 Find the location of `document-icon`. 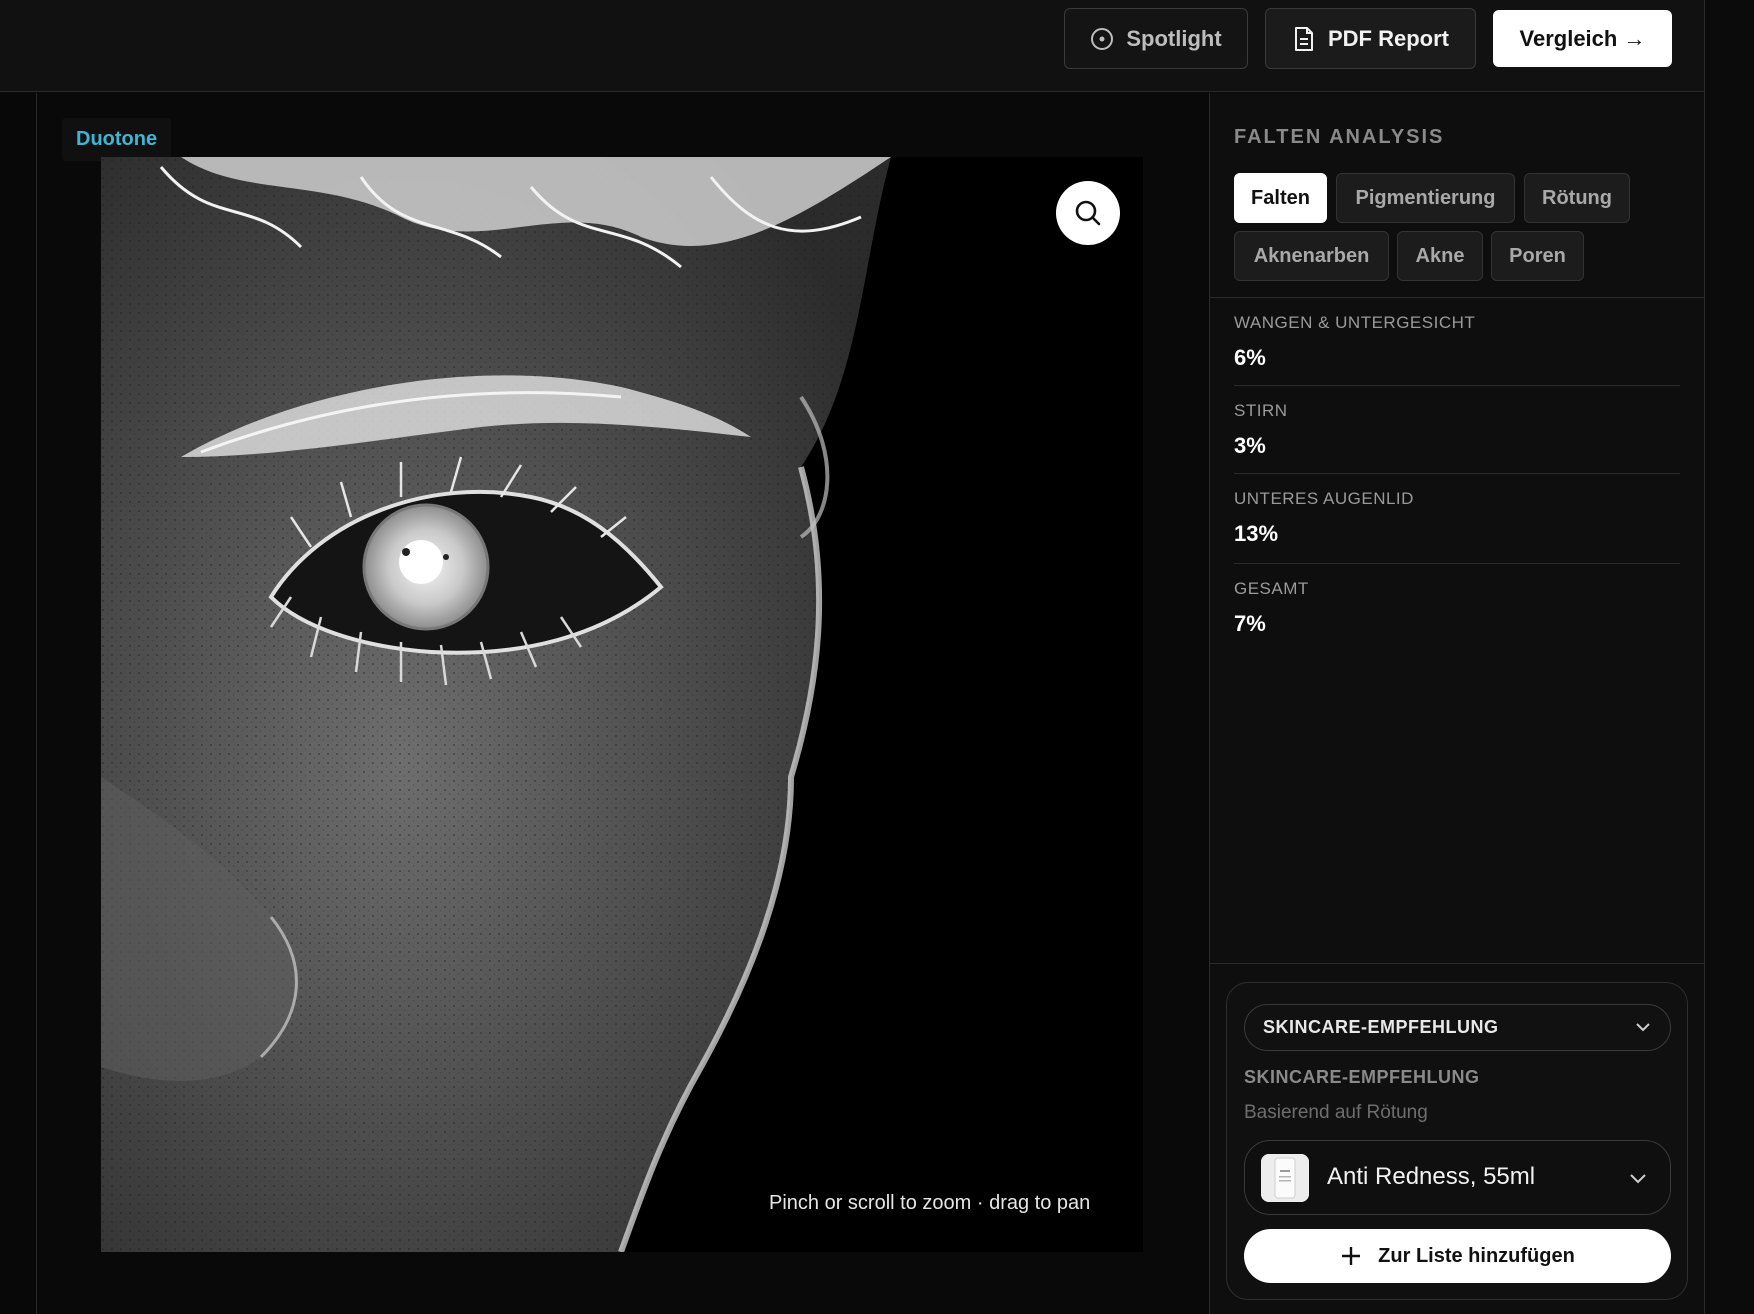

document-icon is located at coordinates (1304, 38).